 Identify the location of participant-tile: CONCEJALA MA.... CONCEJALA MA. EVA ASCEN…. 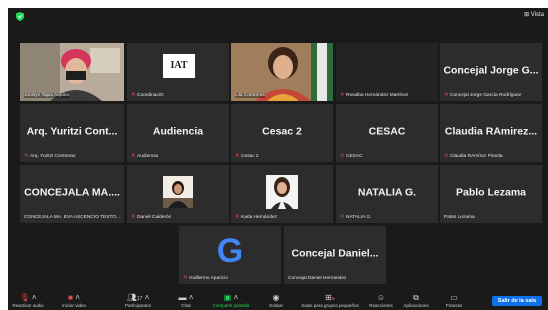
(72, 194).